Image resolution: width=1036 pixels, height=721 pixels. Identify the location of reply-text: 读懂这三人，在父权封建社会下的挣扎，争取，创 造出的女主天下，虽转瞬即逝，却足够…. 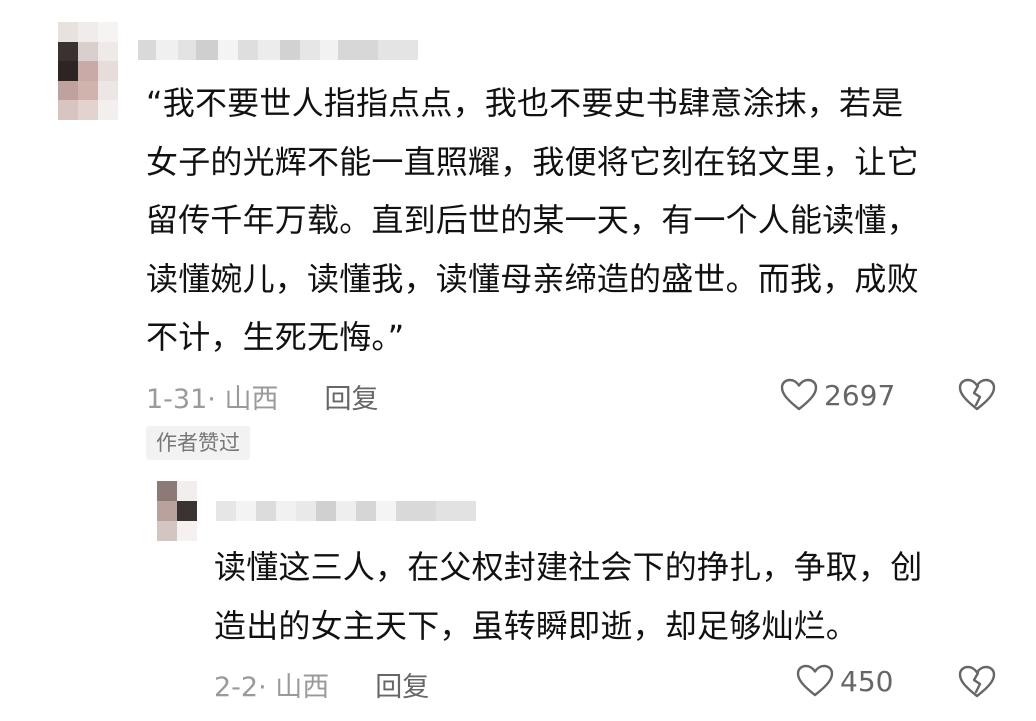
(614, 596).